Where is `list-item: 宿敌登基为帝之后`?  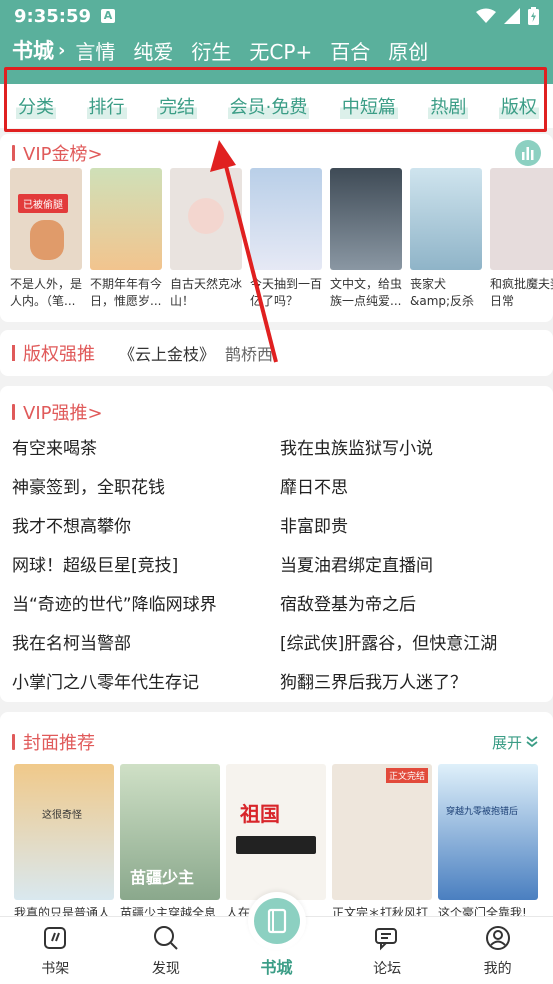 list-item: 宿敌登基为帝之后 is located at coordinates (414, 602).